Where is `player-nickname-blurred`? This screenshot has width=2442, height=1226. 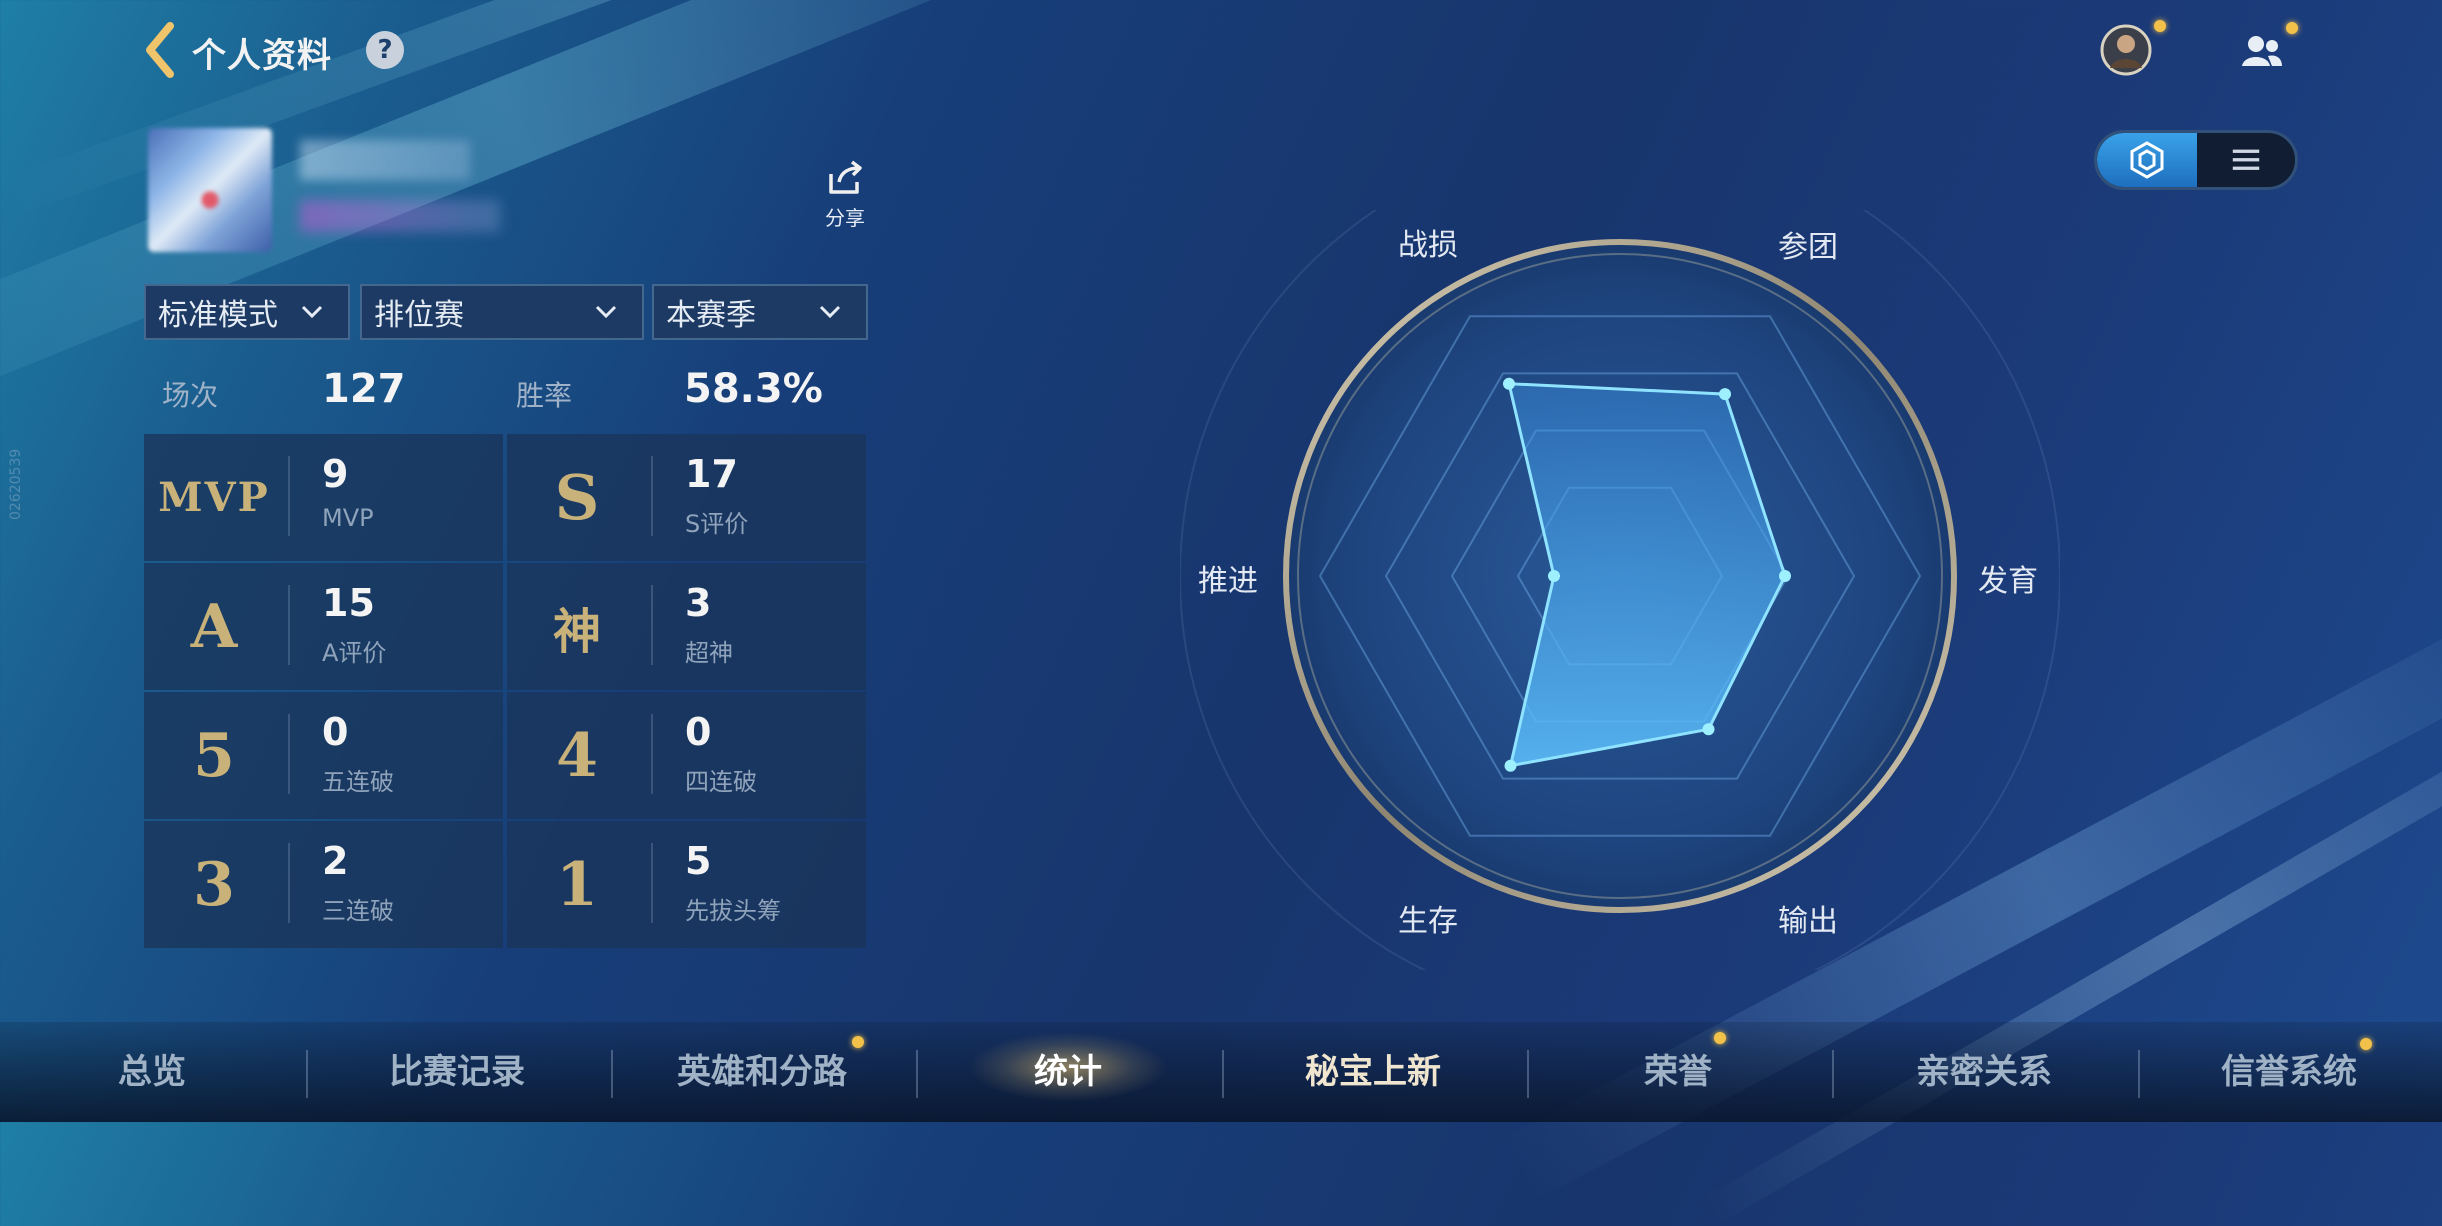 player-nickname-blurred is located at coordinates (385, 160).